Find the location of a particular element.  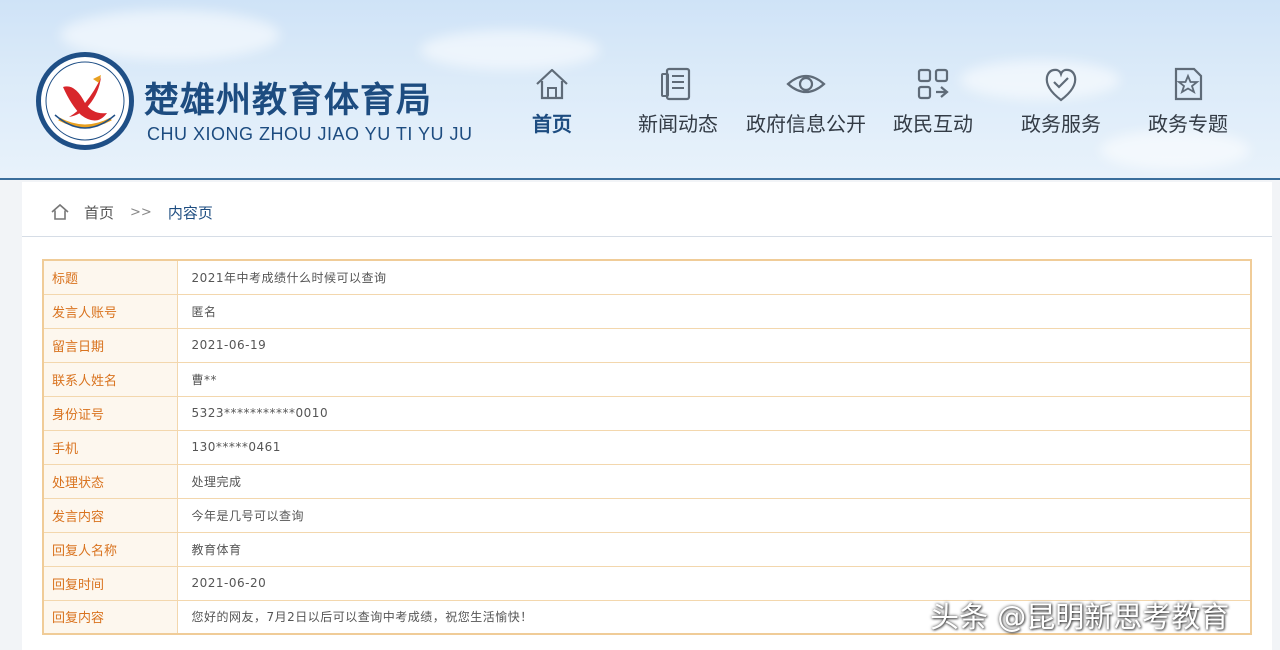

newspaper-icon is located at coordinates (676, 84).